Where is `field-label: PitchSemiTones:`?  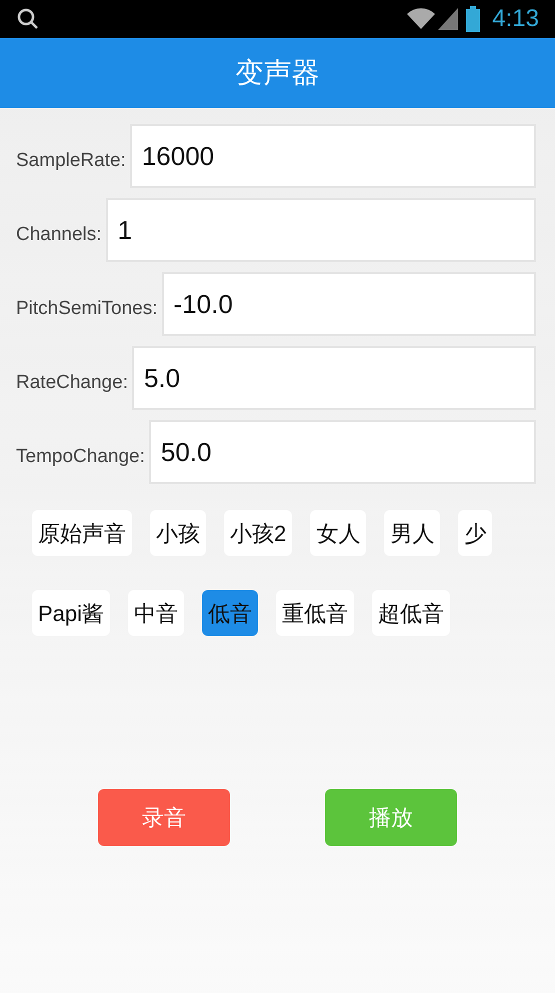 field-label: PitchSemiTones: is located at coordinates (87, 308).